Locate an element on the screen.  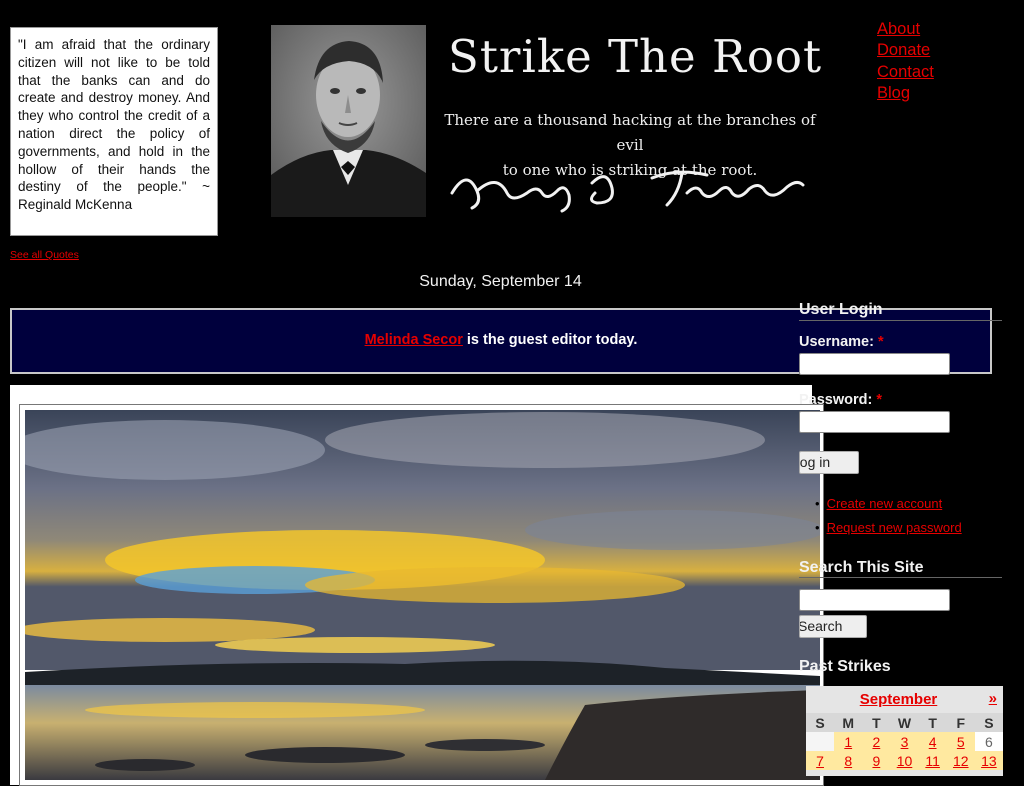
calendar-day: 13 is located at coordinates (988, 760).